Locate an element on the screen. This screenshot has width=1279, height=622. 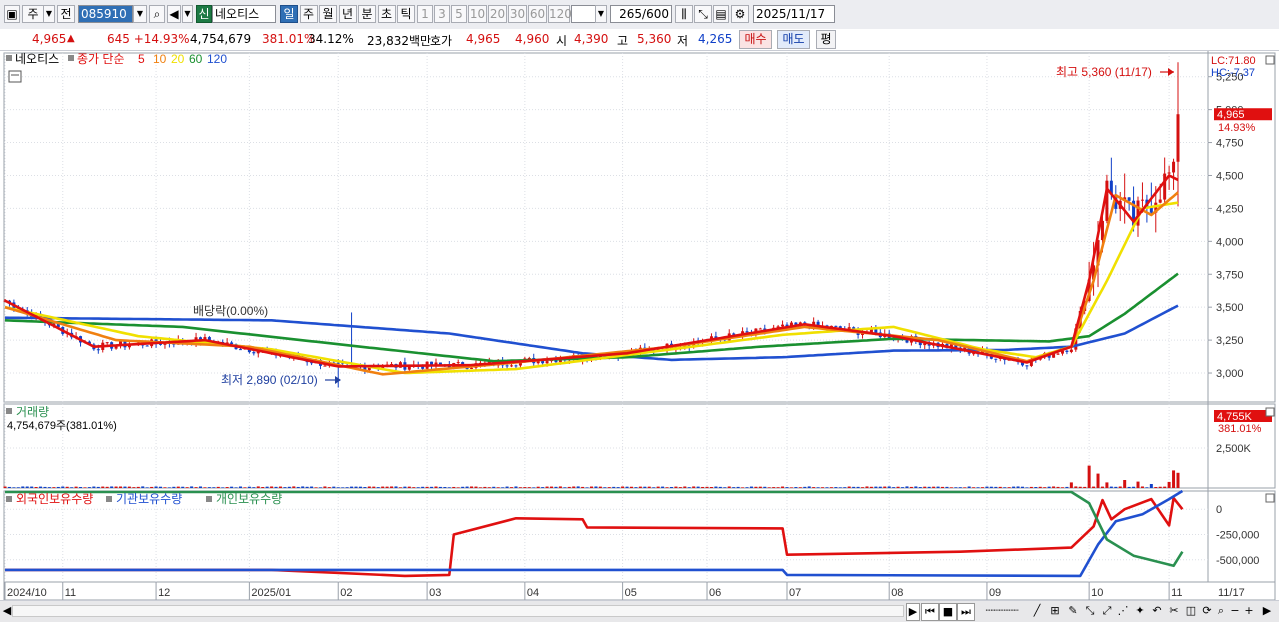
date-field: 2025/11/17 is located at coordinates (794, 14).